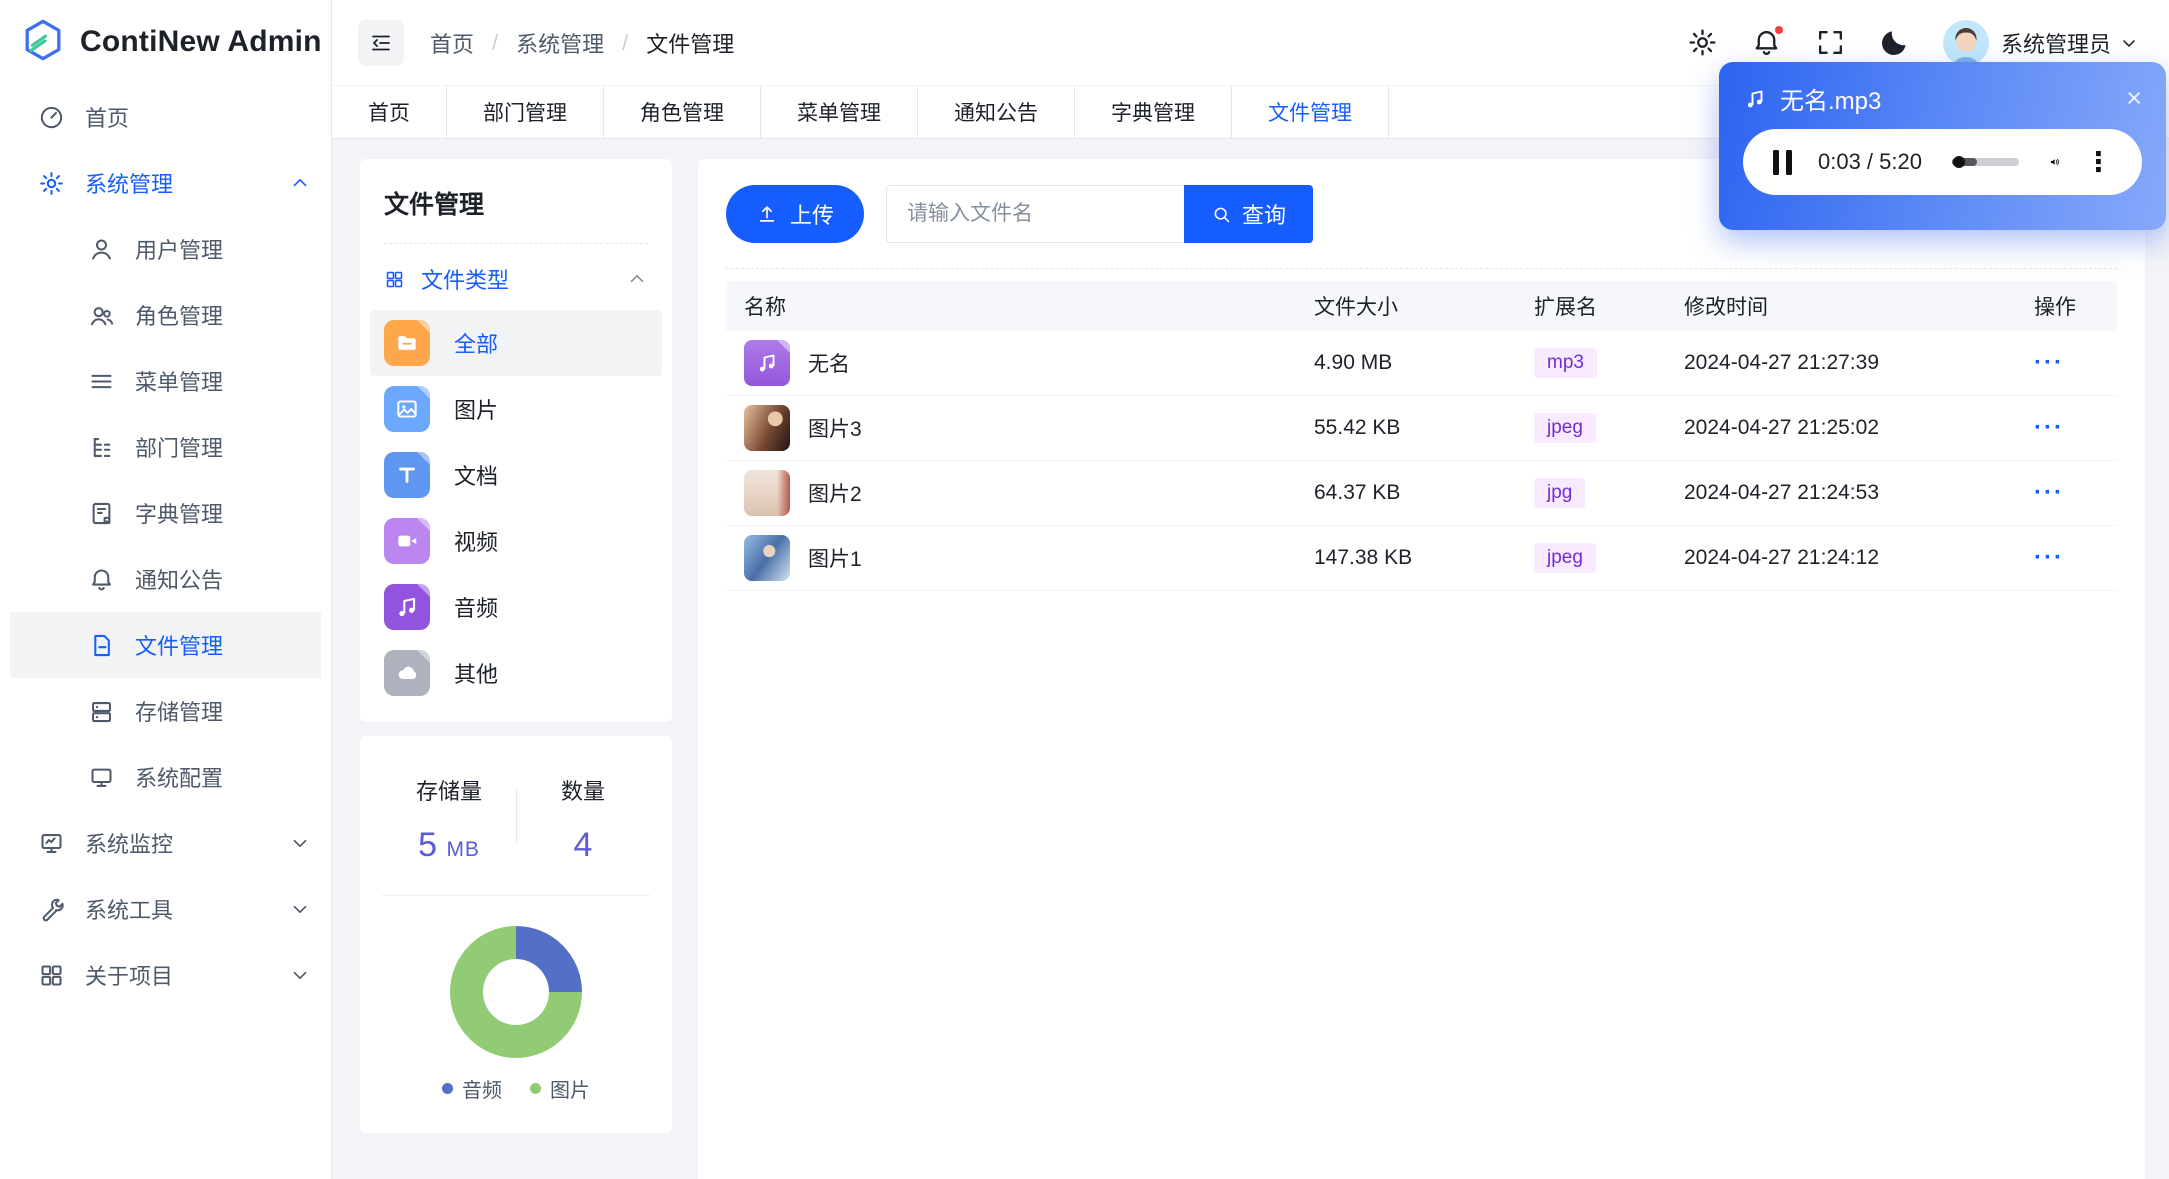 The width and height of the screenshot is (2169, 1179). I want to click on col-name: 名称, so click(765, 307).